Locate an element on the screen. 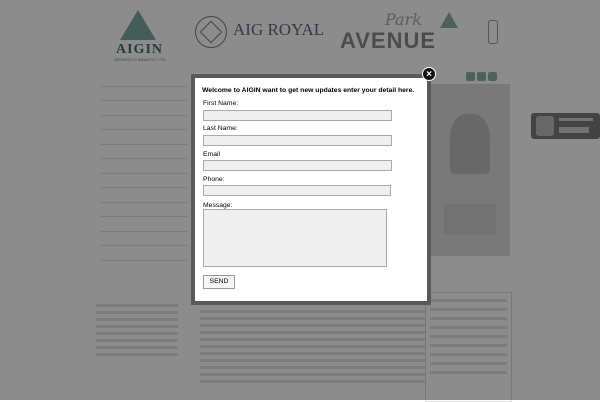 Image resolution: width=600 pixels, height=402 pixels. first-name-input is located at coordinates (297, 115).